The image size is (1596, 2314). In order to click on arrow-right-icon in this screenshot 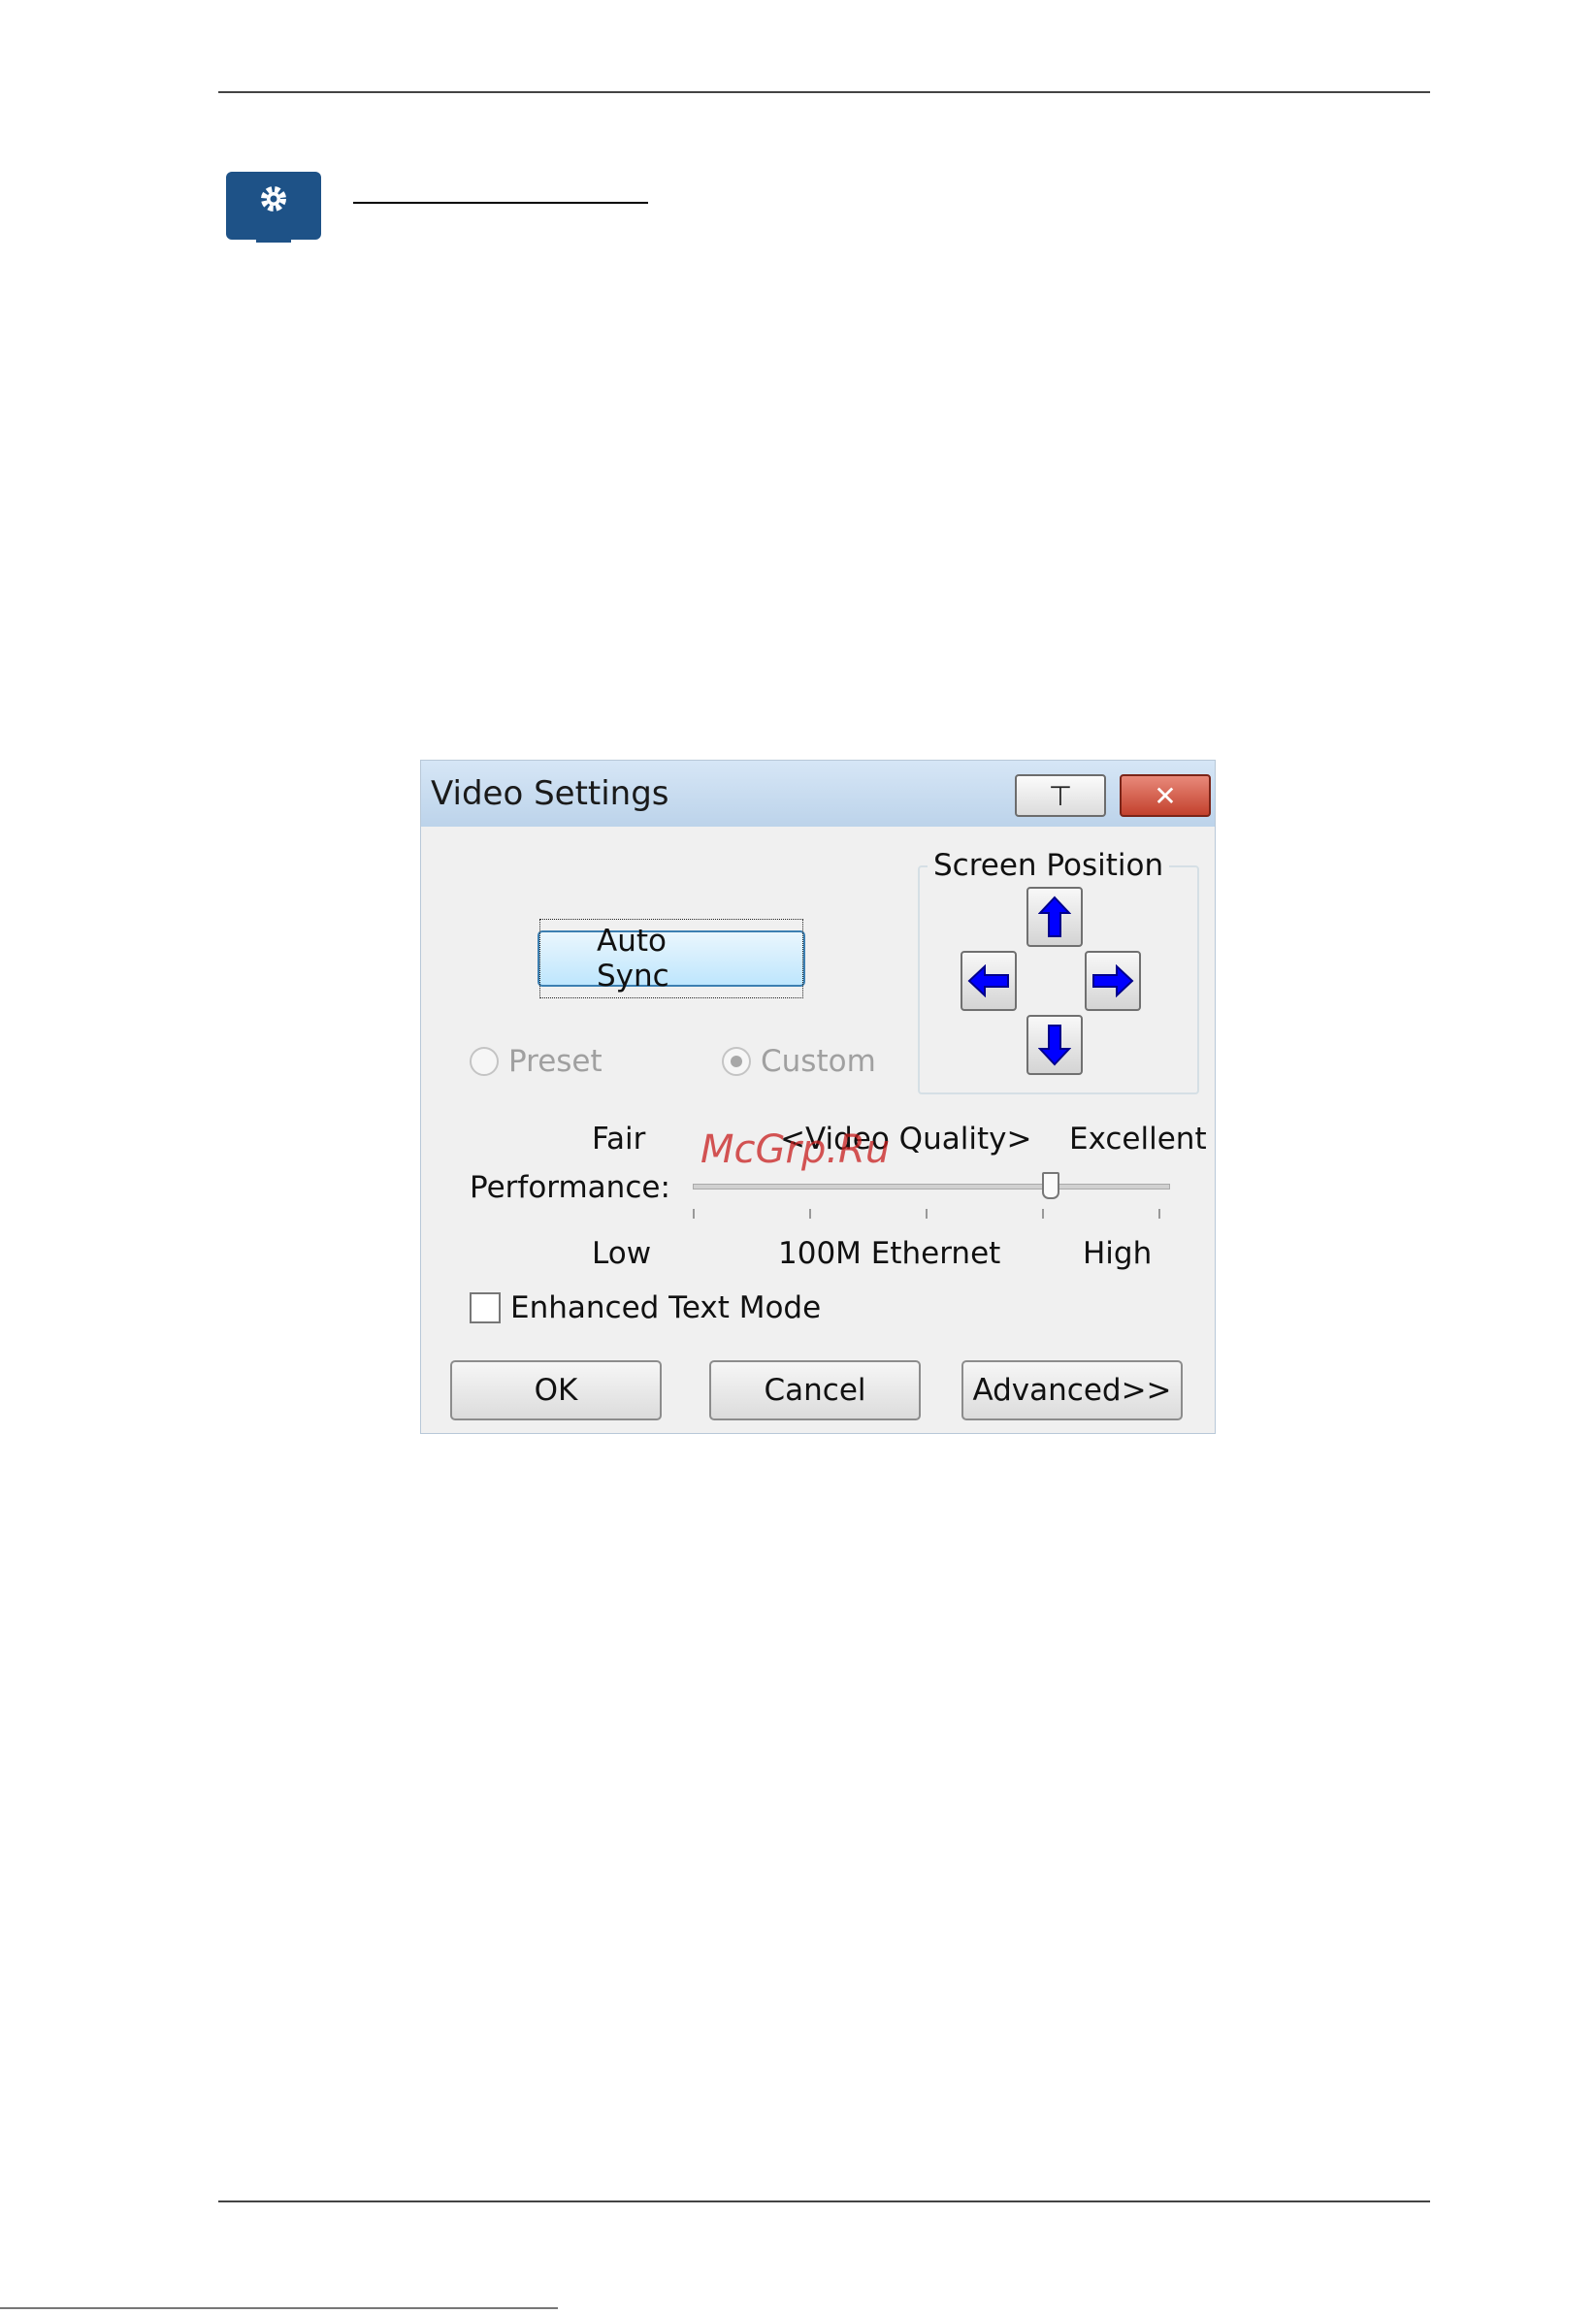, I will do `click(1113, 981)`.